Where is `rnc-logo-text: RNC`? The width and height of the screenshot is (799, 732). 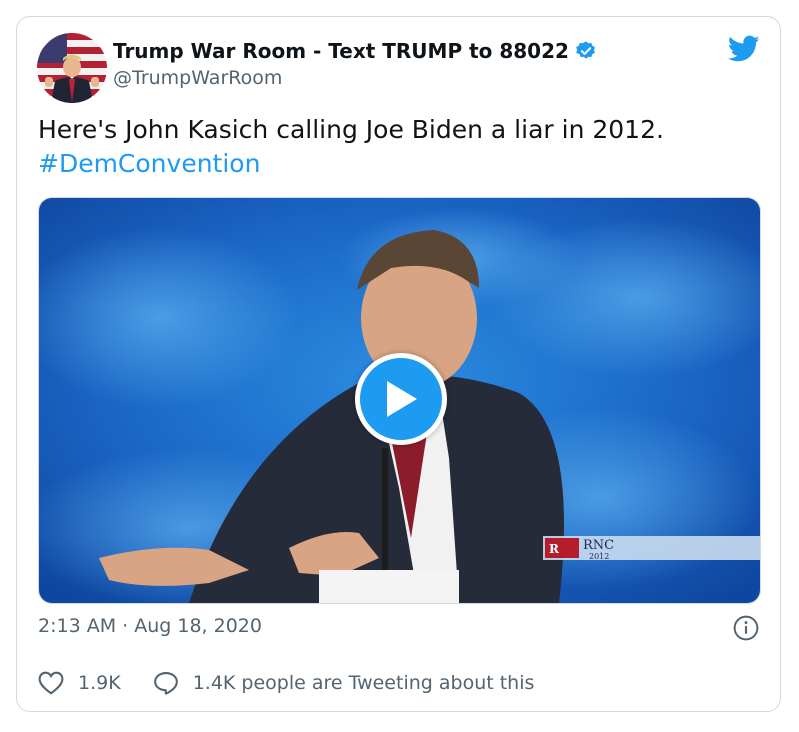
rnc-logo-text: RNC is located at coordinates (598, 545).